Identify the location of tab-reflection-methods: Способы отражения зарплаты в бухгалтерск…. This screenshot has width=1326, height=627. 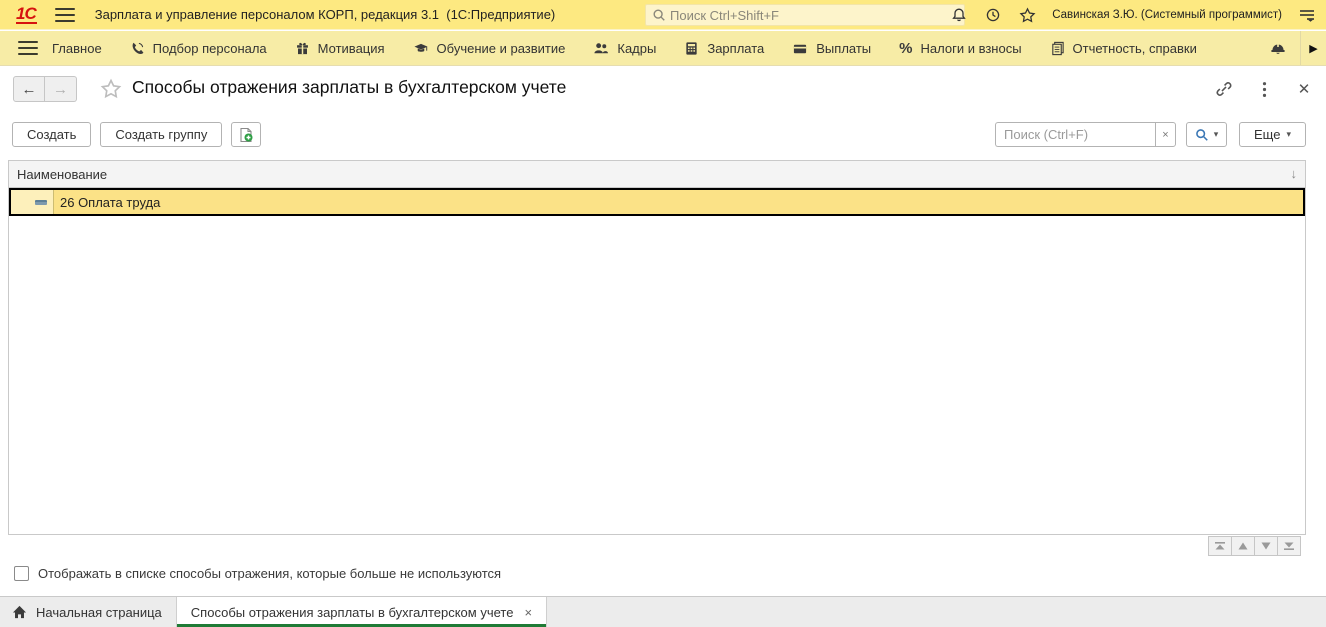
(362, 612).